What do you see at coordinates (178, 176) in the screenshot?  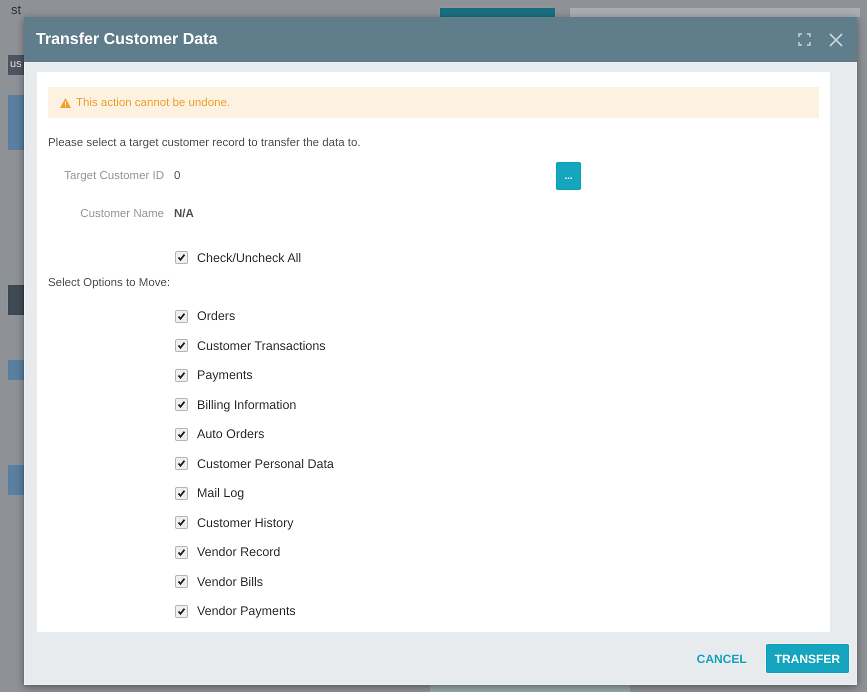 I see `field-value: 0` at bounding box center [178, 176].